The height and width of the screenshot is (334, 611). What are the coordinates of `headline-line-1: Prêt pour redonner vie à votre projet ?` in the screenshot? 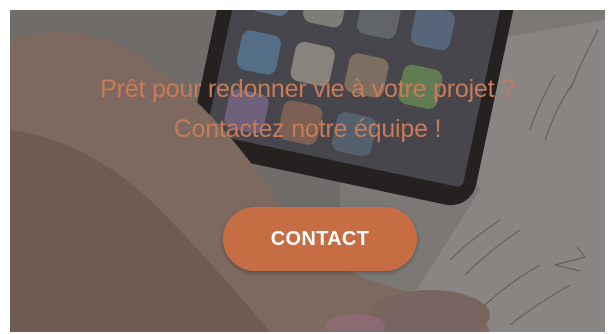 It's located at (307, 89).